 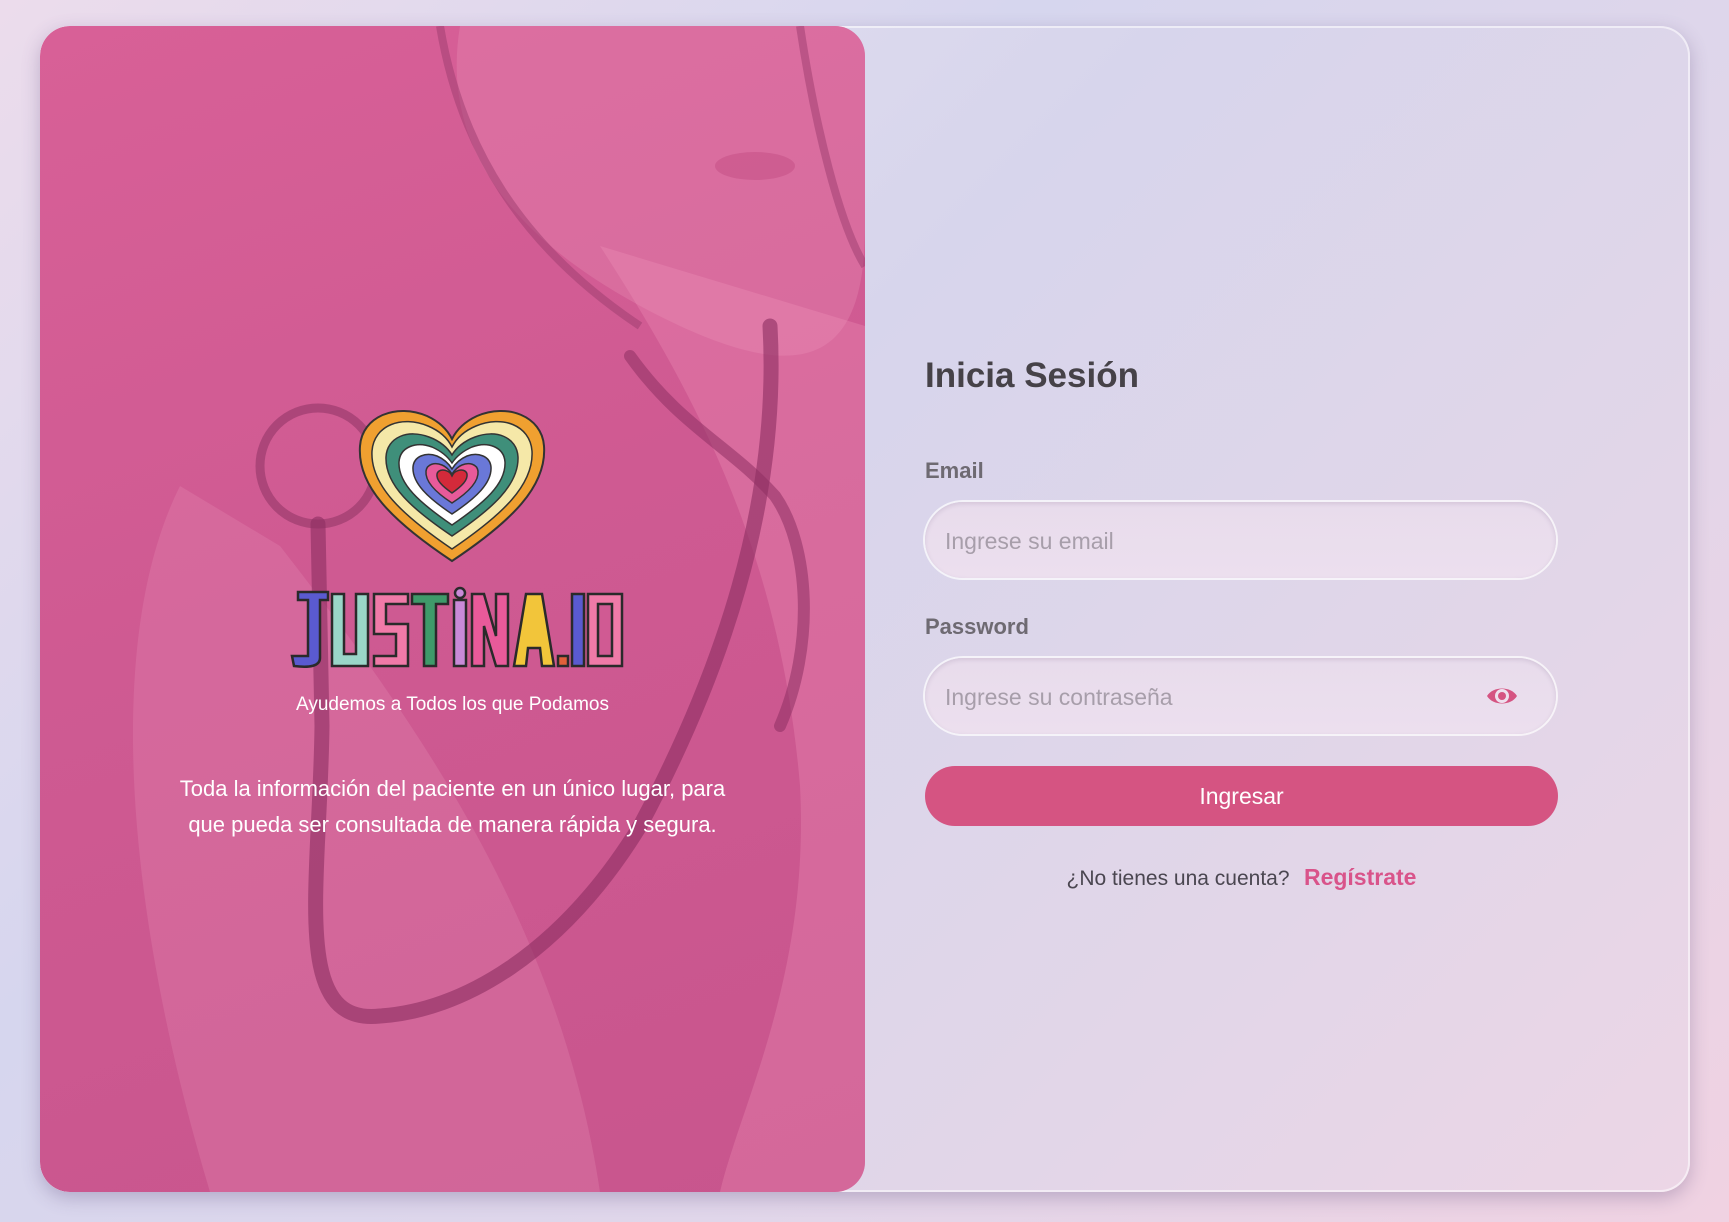 What do you see at coordinates (1225, 541) in the screenshot?
I see `email-field` at bounding box center [1225, 541].